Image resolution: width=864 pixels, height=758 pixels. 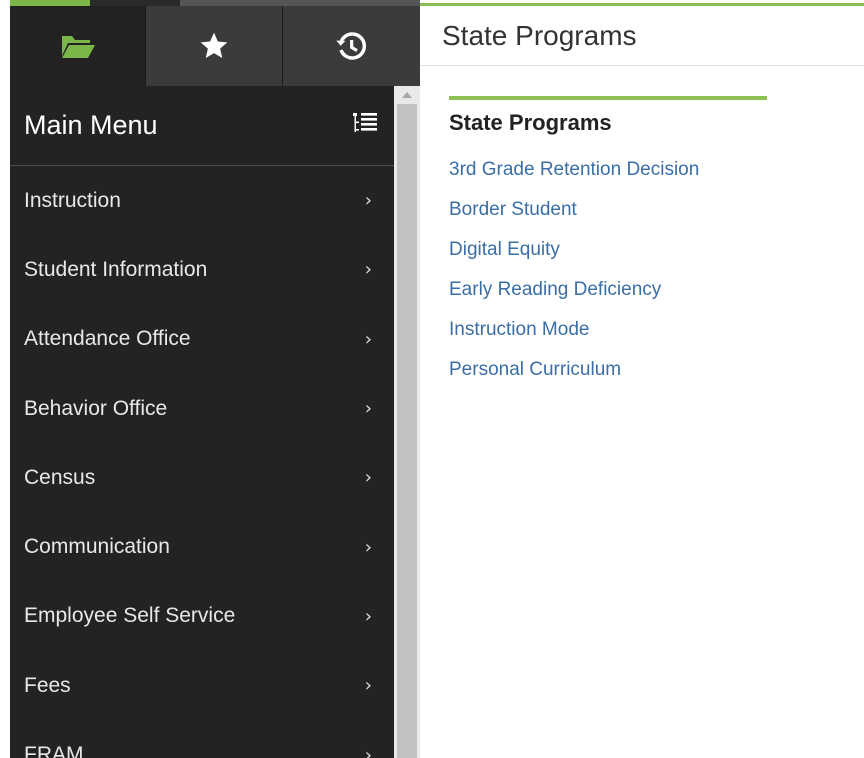 I want to click on menu-item-label: Census, so click(x=60, y=477).